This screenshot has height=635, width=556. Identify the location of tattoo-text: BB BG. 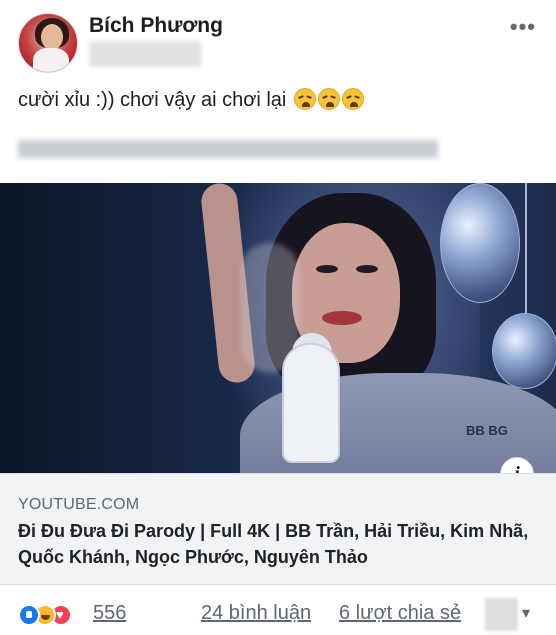
(487, 430).